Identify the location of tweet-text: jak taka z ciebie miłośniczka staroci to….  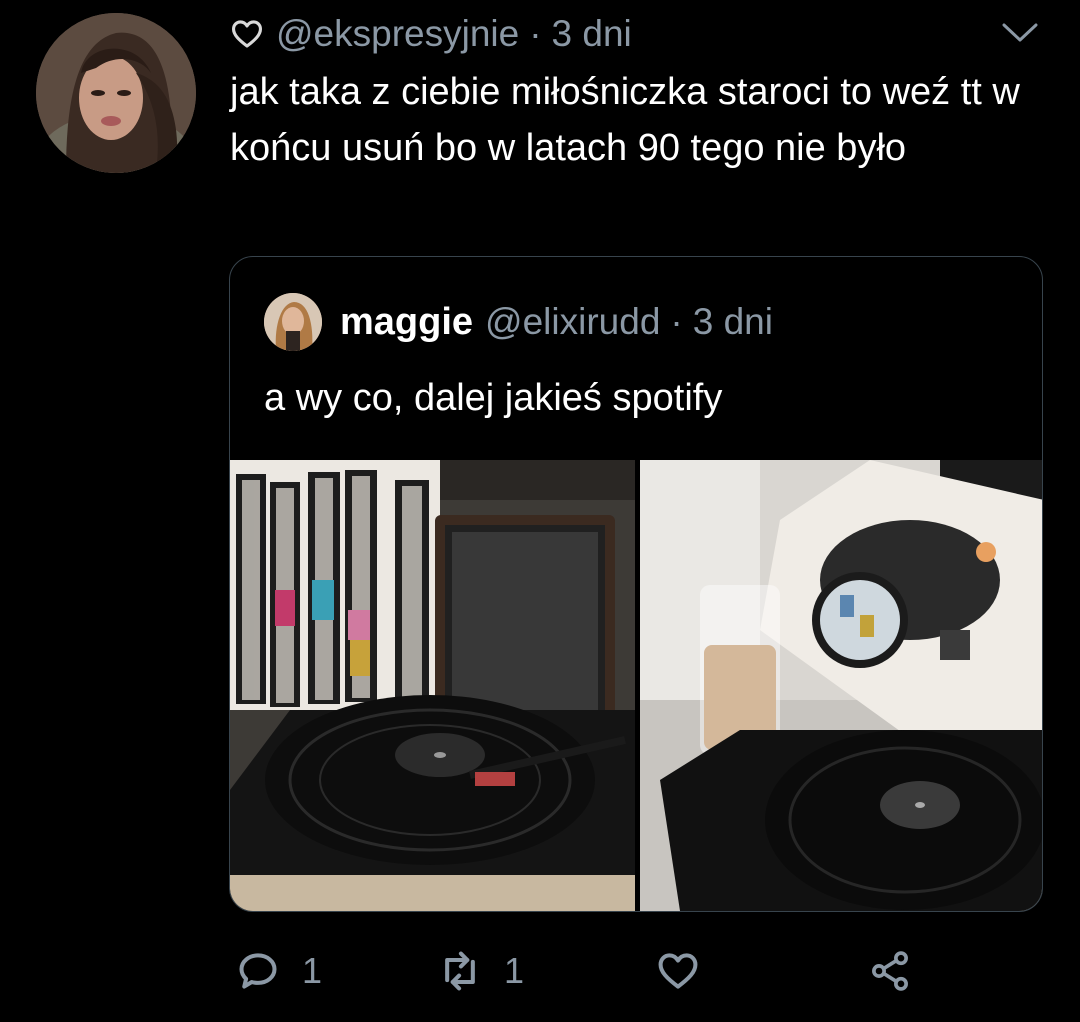
(625, 120).